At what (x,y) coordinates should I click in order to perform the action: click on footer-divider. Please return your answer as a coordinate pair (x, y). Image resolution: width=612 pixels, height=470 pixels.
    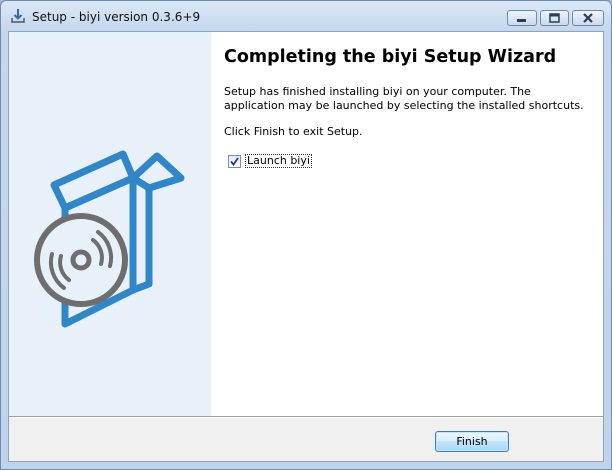
    Looking at the image, I should click on (306, 417).